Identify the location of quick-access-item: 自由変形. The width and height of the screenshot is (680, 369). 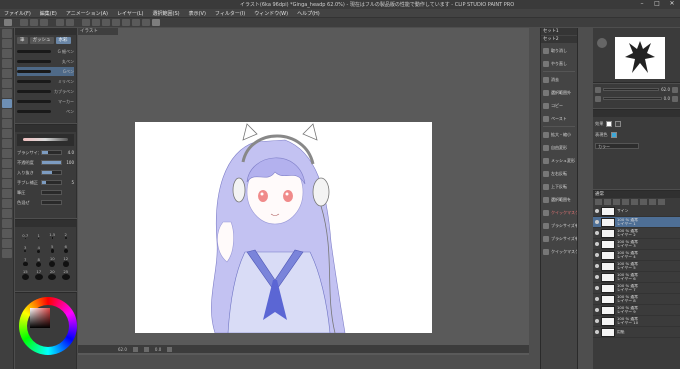
(559, 147).